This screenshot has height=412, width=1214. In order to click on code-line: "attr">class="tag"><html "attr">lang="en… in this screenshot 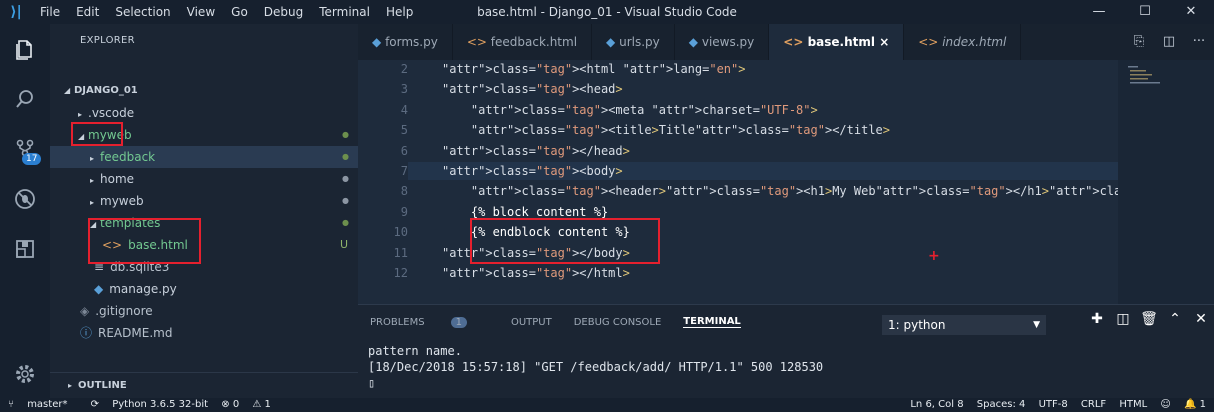, I will do `click(594, 69)`.